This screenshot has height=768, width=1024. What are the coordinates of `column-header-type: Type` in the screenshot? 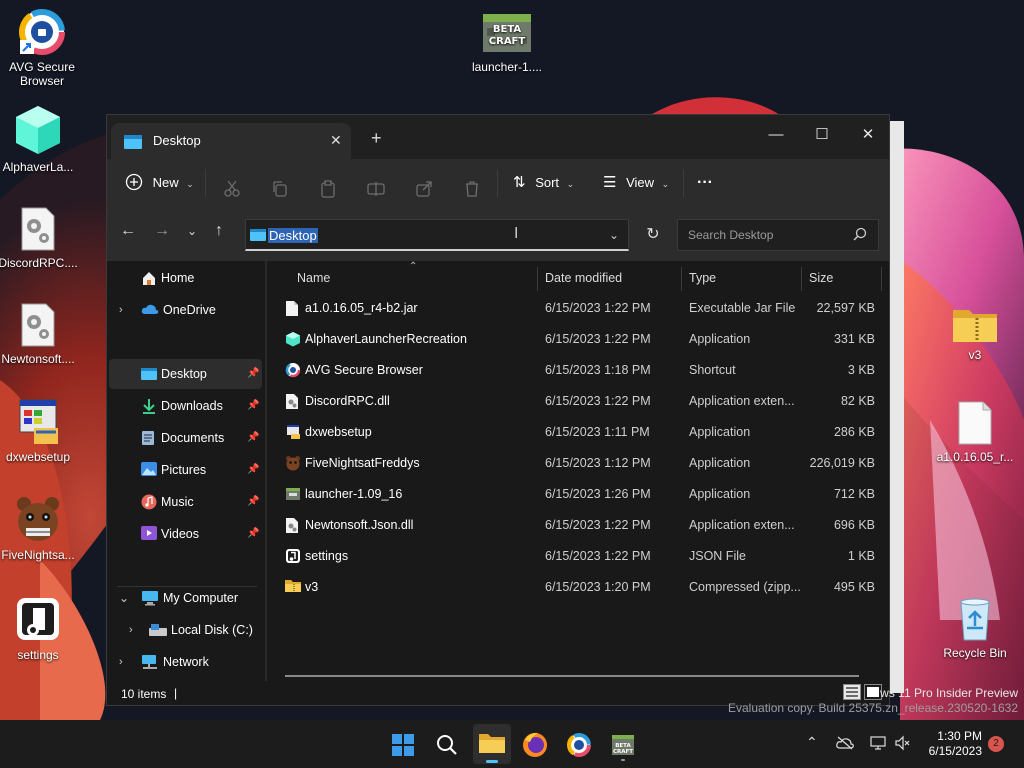 It's located at (702, 278).